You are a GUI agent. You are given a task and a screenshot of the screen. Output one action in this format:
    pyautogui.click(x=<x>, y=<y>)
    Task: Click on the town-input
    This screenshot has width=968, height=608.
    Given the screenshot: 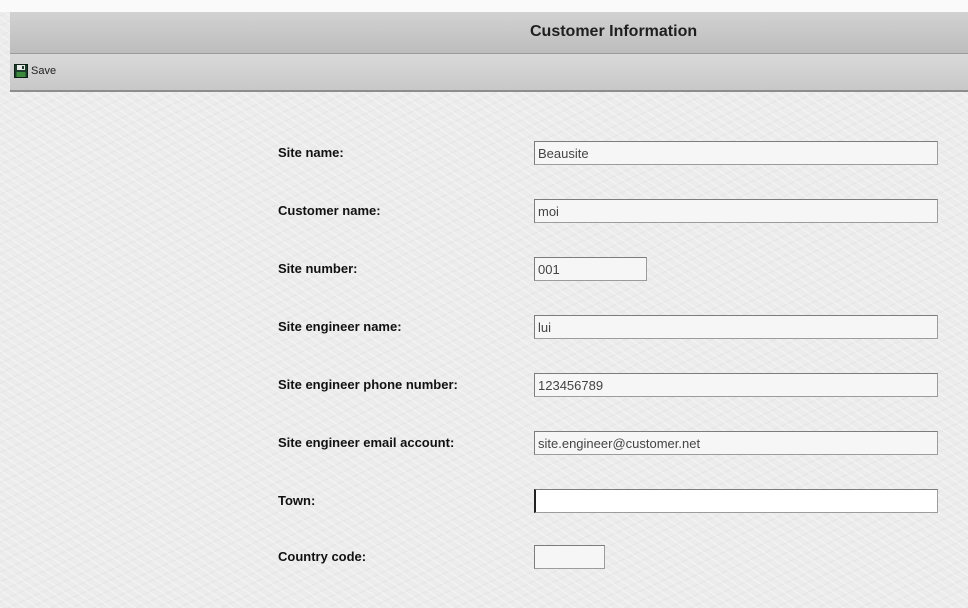 What is the action you would take?
    pyautogui.click(x=736, y=501)
    